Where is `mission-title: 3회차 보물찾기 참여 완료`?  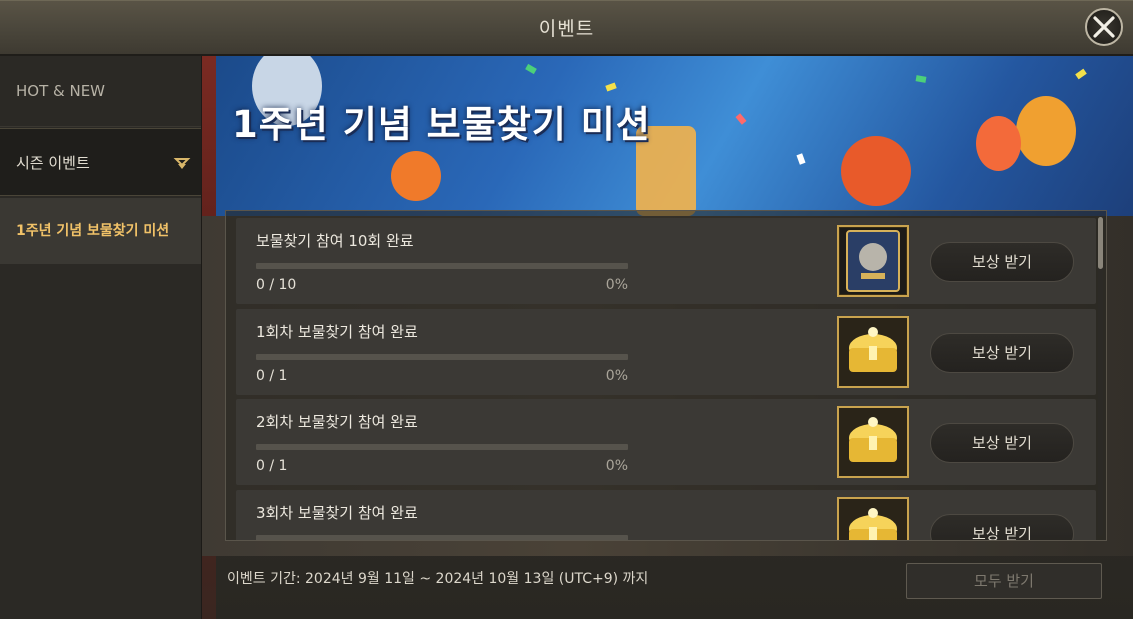
mission-title: 3회차 보물찾기 참여 완료 is located at coordinates (337, 512).